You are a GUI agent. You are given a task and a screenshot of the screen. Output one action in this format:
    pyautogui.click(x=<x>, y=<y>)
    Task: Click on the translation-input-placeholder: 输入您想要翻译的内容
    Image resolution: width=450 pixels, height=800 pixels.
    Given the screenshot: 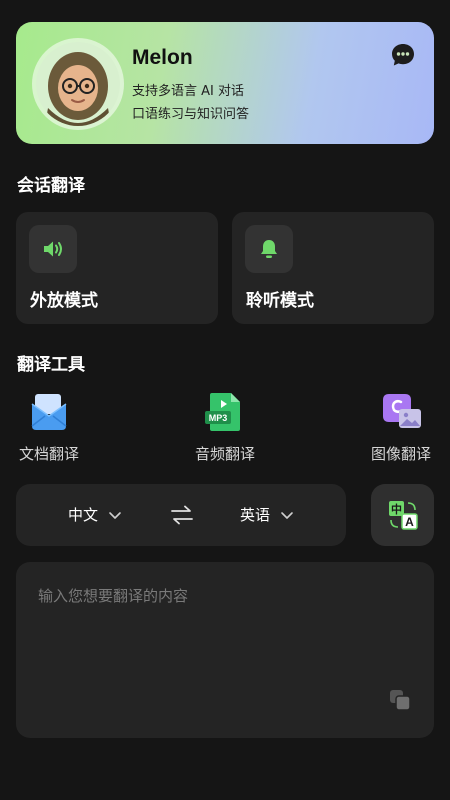 What is the action you would take?
    pyautogui.click(x=113, y=596)
    